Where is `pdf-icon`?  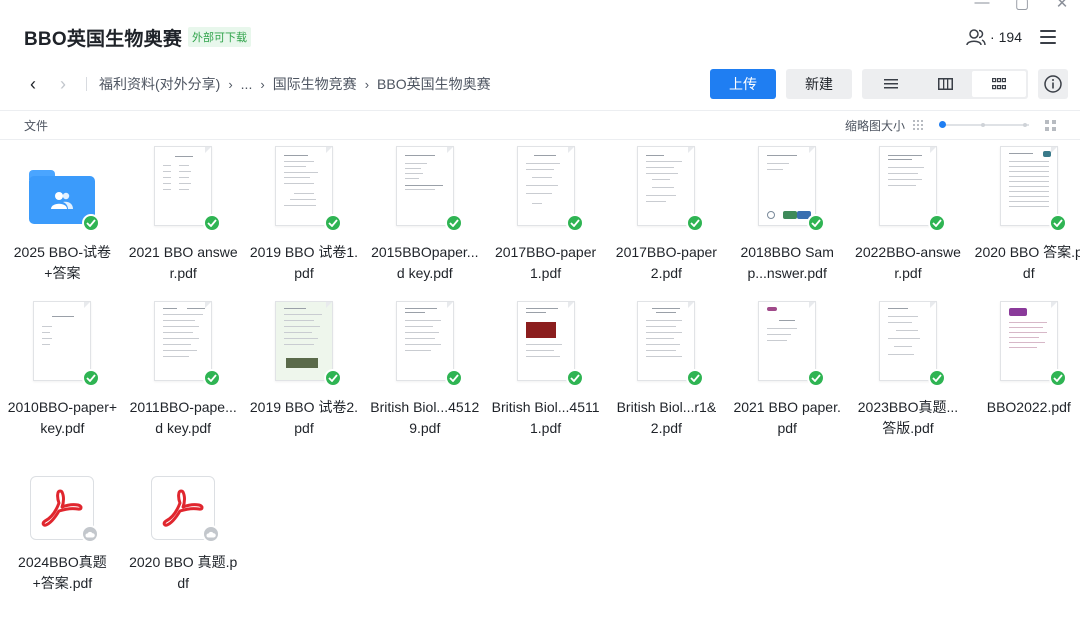 pdf-icon is located at coordinates (186, 509).